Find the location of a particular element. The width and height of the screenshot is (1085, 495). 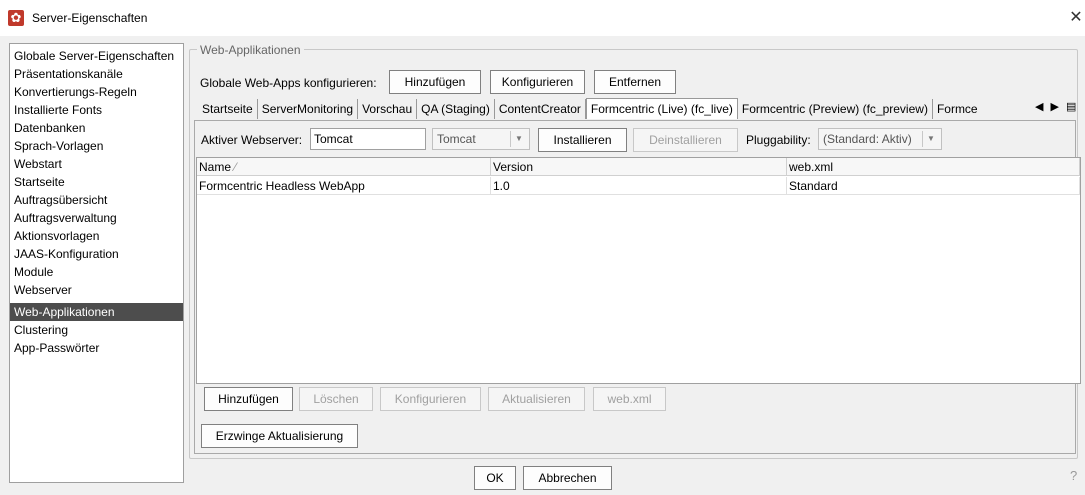

tab-servermonitoring: ServerMonitoring is located at coordinates (308, 109).